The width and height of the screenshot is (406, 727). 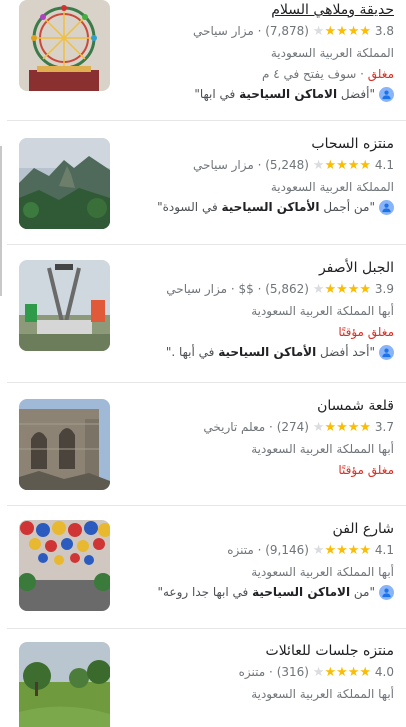 I want to click on rating-value: 4.0, so click(x=384, y=672).